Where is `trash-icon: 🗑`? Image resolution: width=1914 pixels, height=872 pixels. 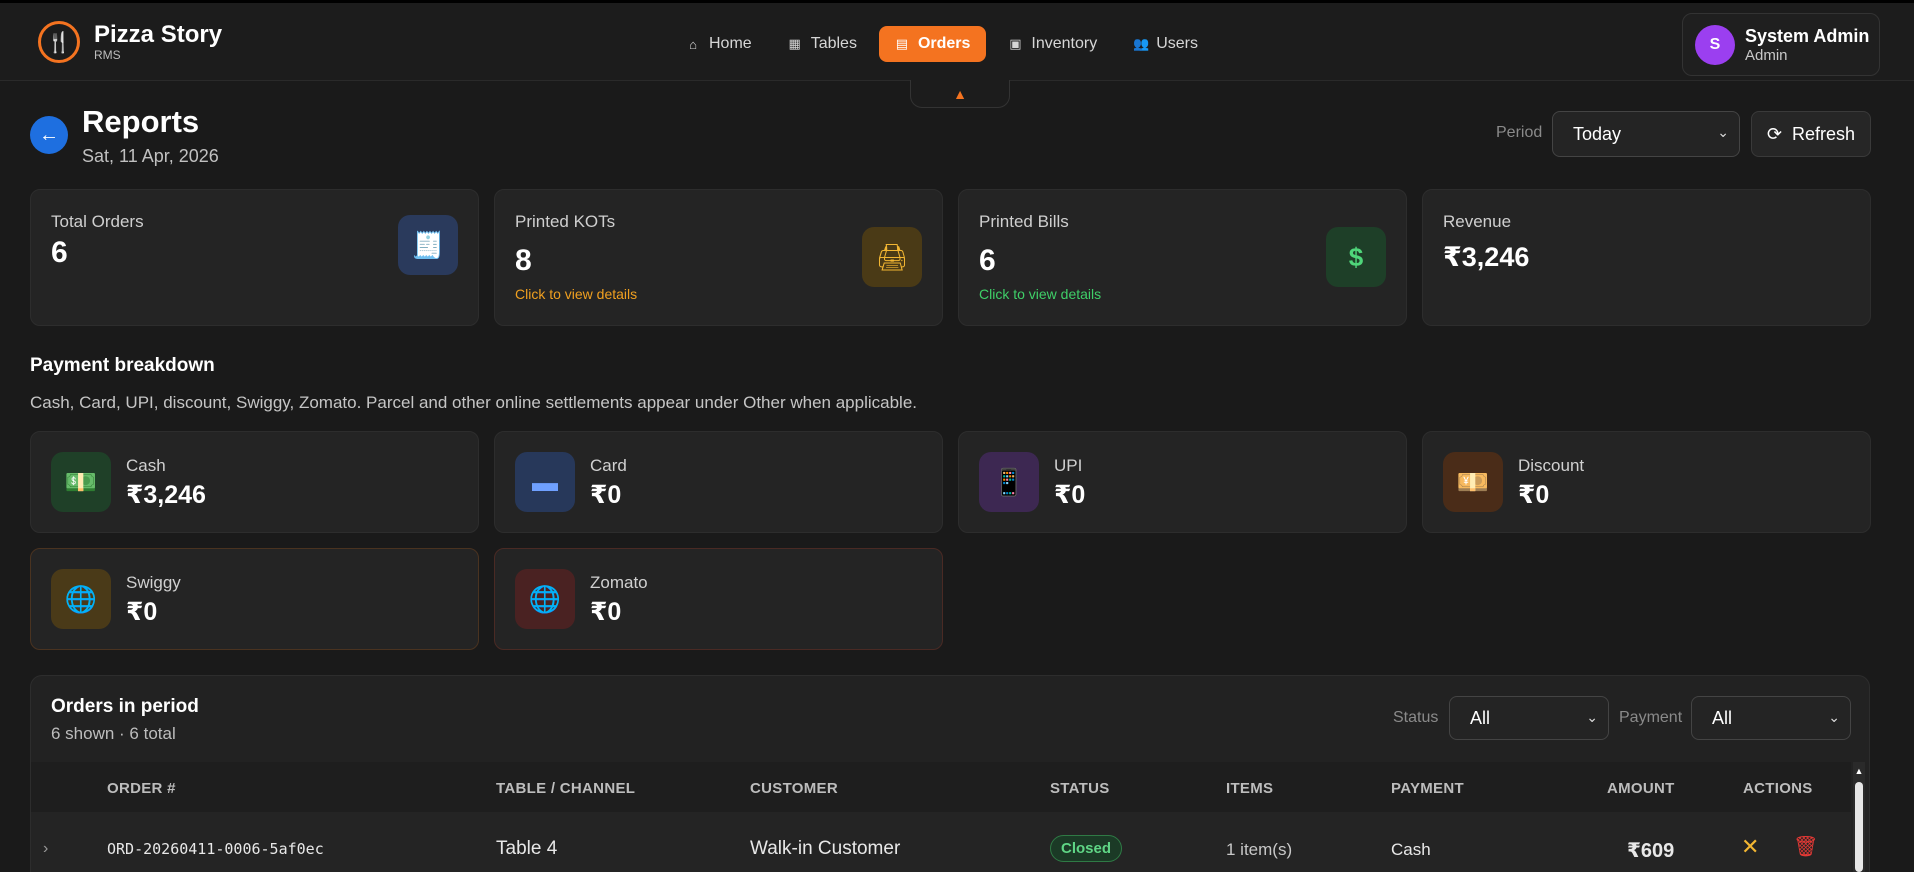
trash-icon: 🗑 is located at coordinates (1805, 846).